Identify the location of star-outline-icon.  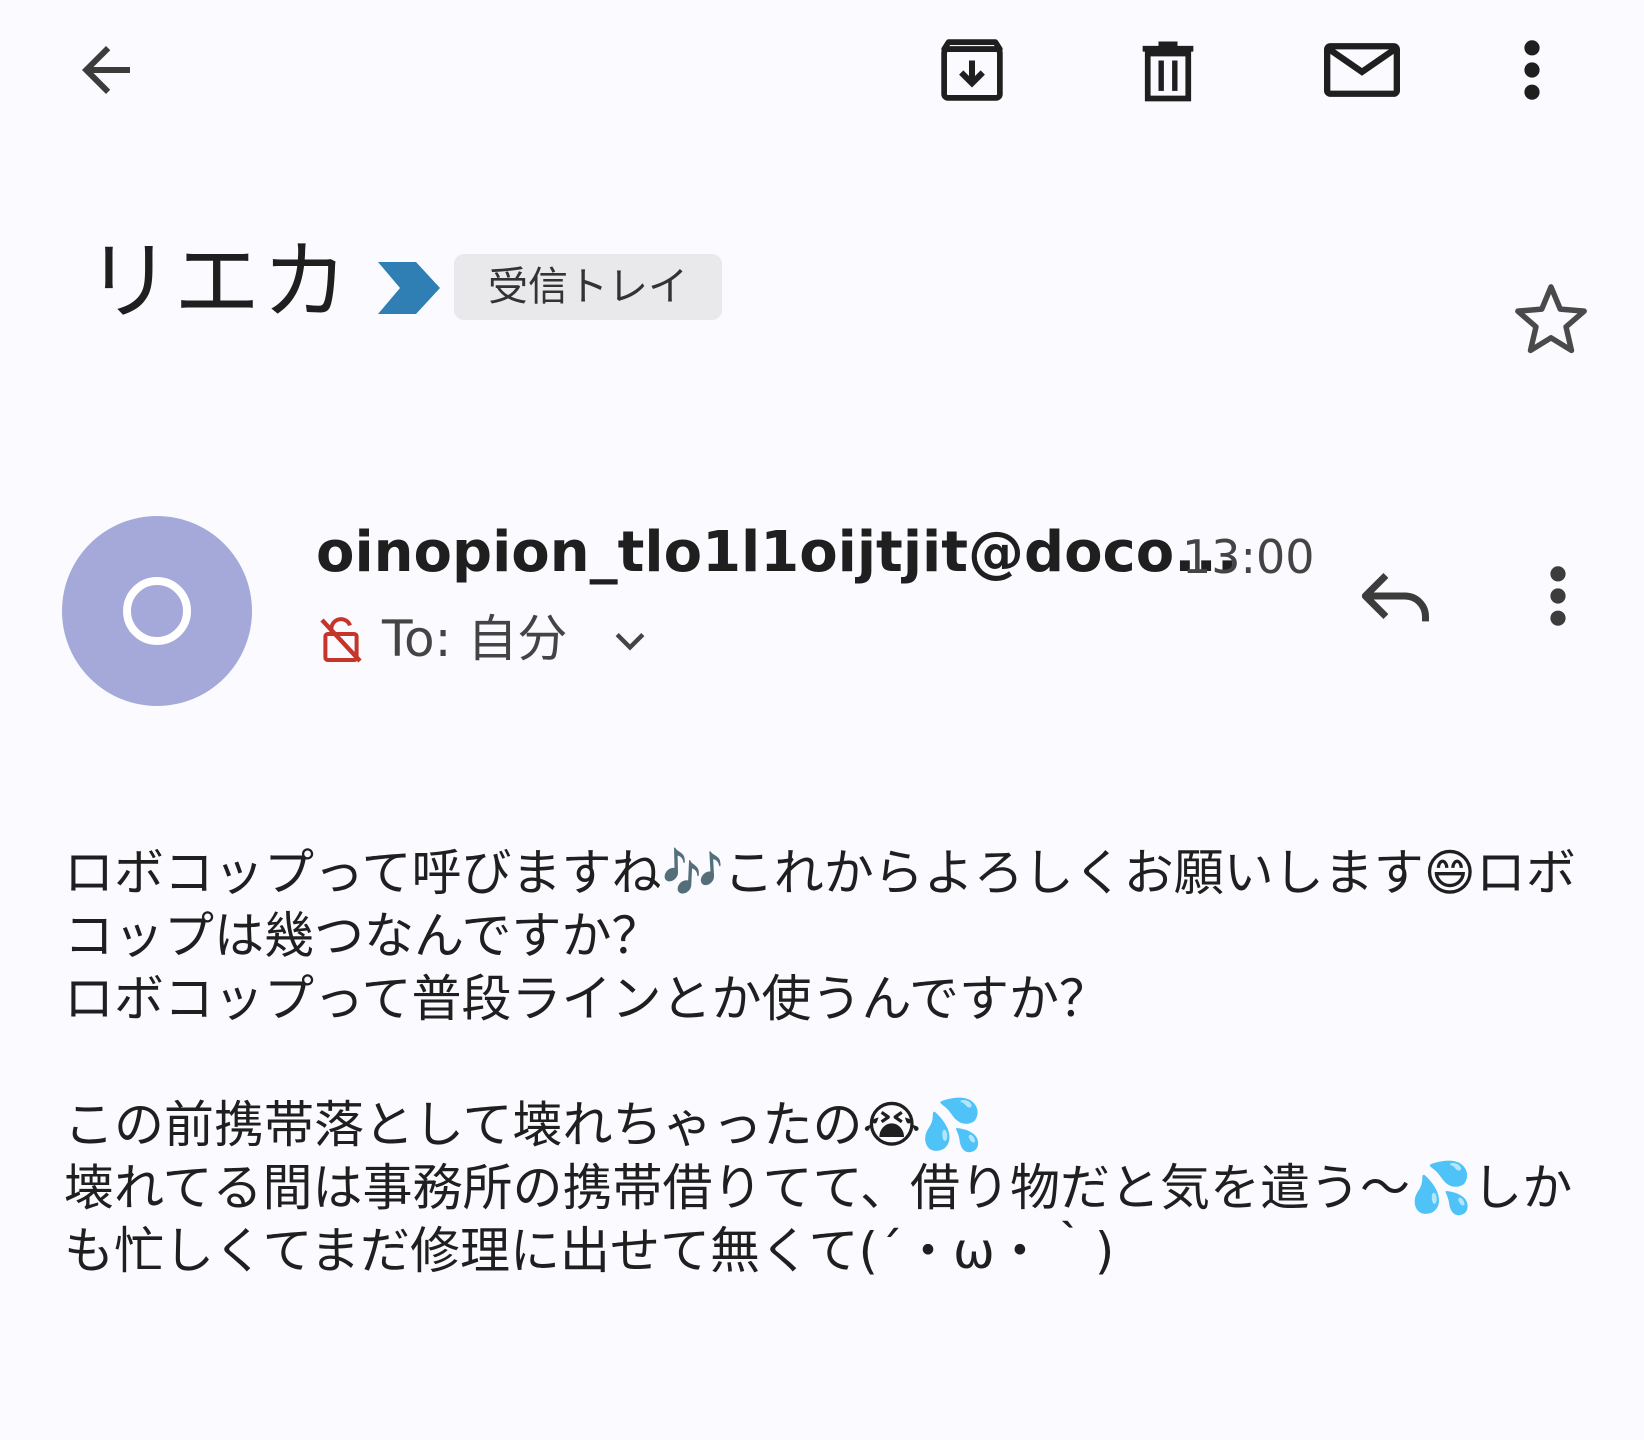
(1551, 319).